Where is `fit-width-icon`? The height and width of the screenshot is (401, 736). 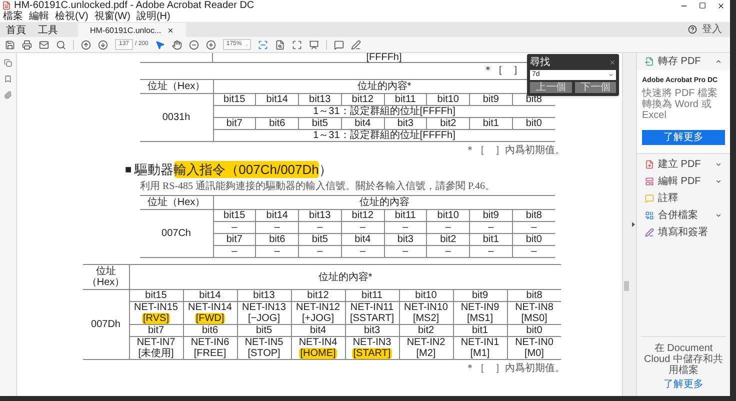 fit-width-icon is located at coordinates (263, 45).